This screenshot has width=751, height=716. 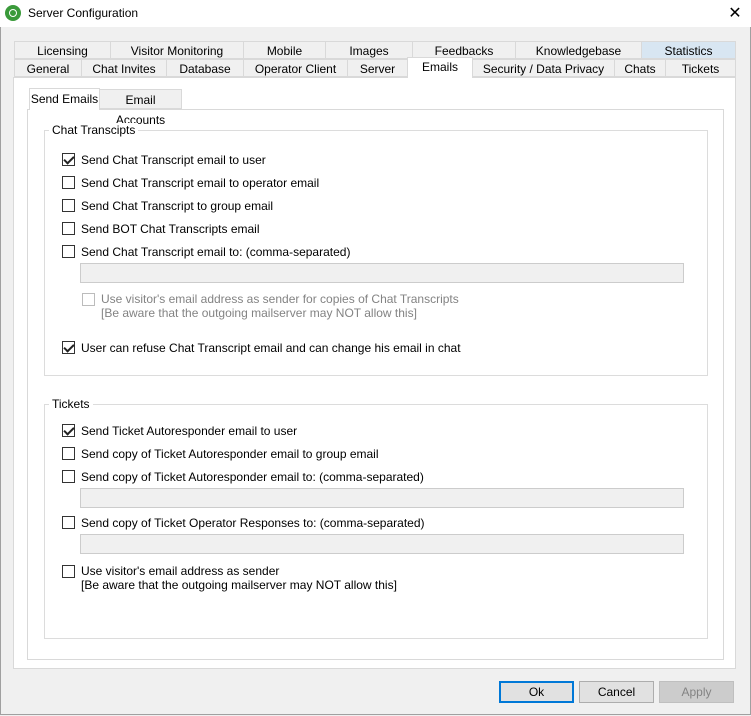 I want to click on ticket-autoresponder-user-checkbox, so click(x=68, y=430).